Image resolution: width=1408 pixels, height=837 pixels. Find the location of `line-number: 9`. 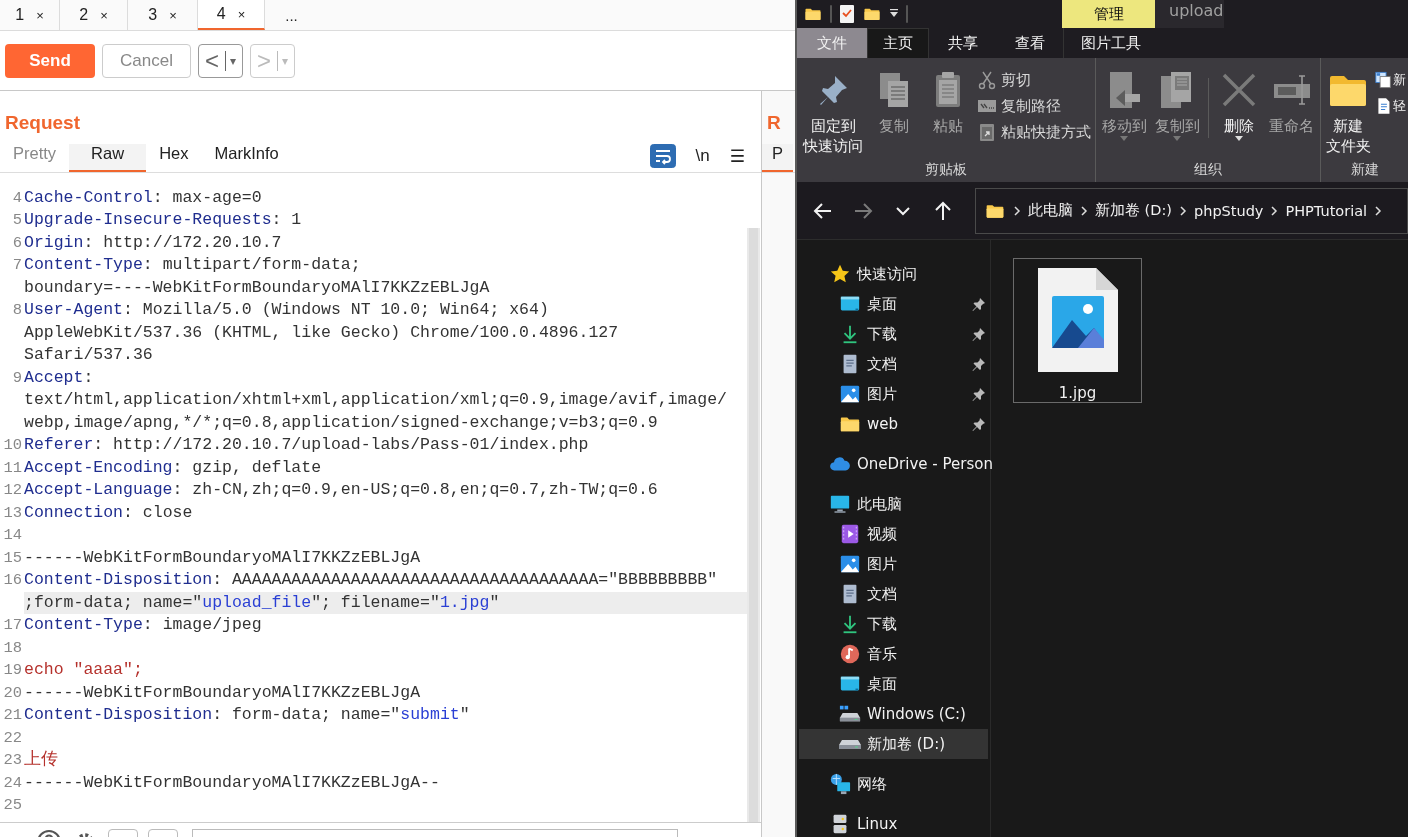

line-number: 9 is located at coordinates (17, 378).